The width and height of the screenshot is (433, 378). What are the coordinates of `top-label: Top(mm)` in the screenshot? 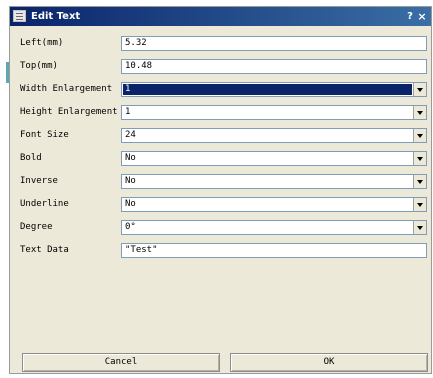 It's located at (39, 66).